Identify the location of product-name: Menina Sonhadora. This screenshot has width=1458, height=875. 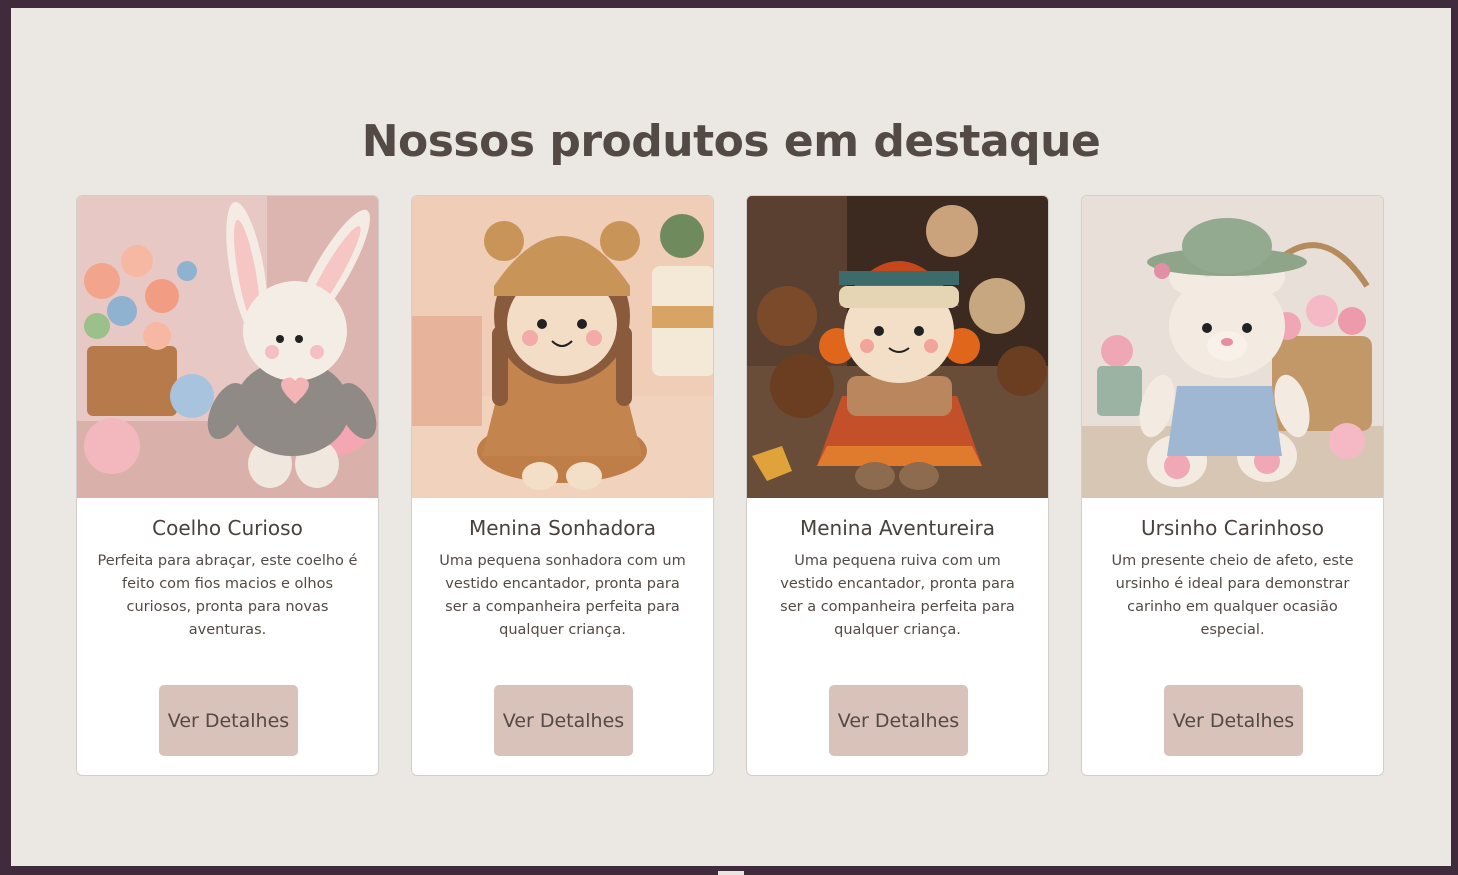
(562, 528).